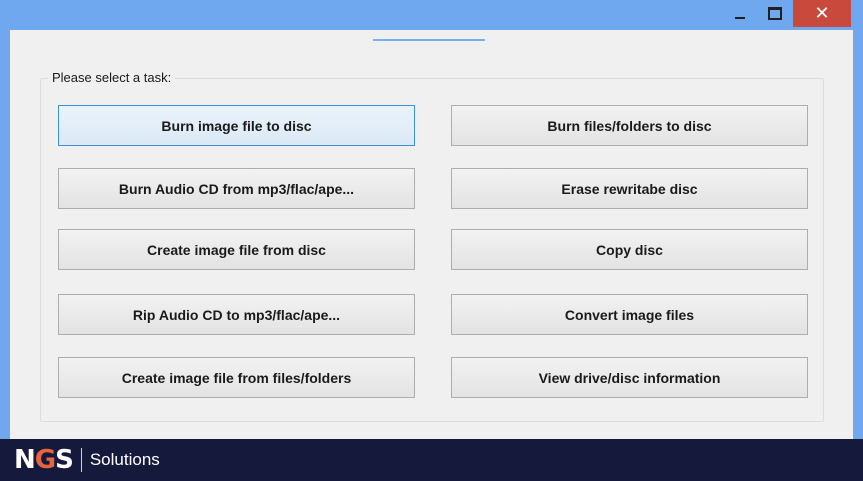 The height and width of the screenshot is (481, 863). Describe the element at coordinates (629, 249) in the screenshot. I see `copy-disc-button: Copy disc` at that location.